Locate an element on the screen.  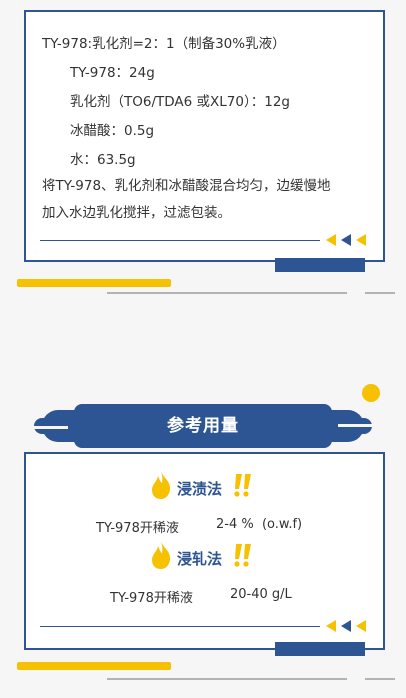
method-title: 浸渍法 is located at coordinates (200, 489).